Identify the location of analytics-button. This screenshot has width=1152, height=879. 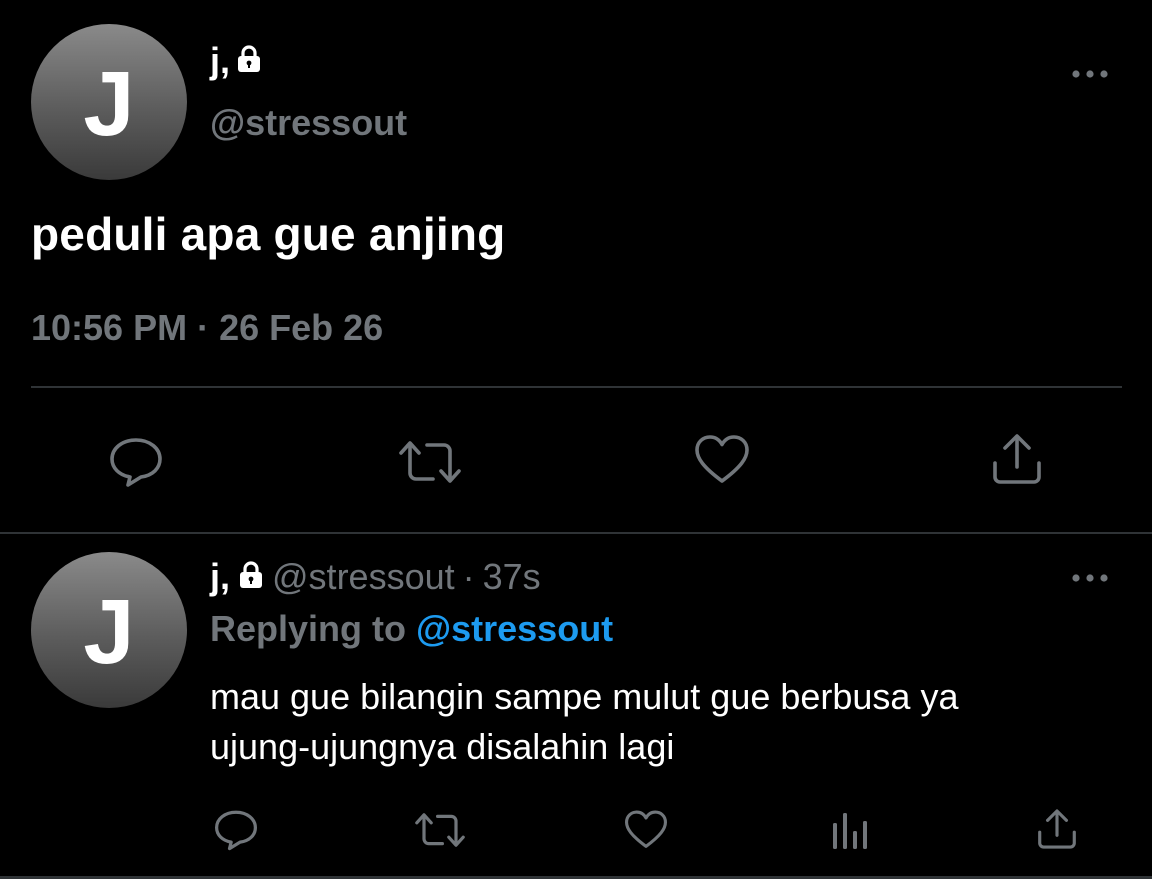
(850, 830).